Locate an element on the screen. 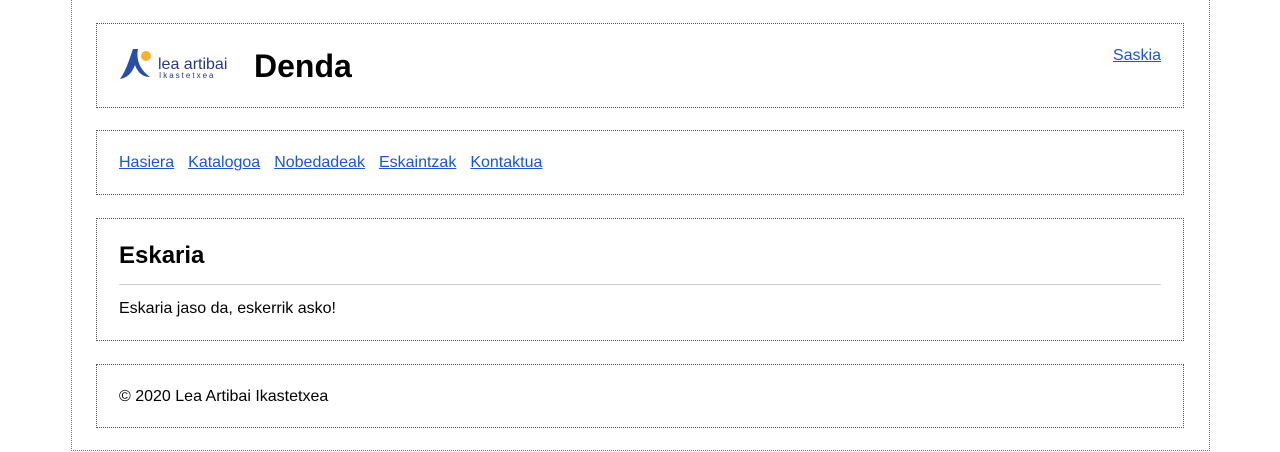 This screenshot has width=1280, height=452. nav-link-kontaktua: Kontaktua is located at coordinates (506, 162).